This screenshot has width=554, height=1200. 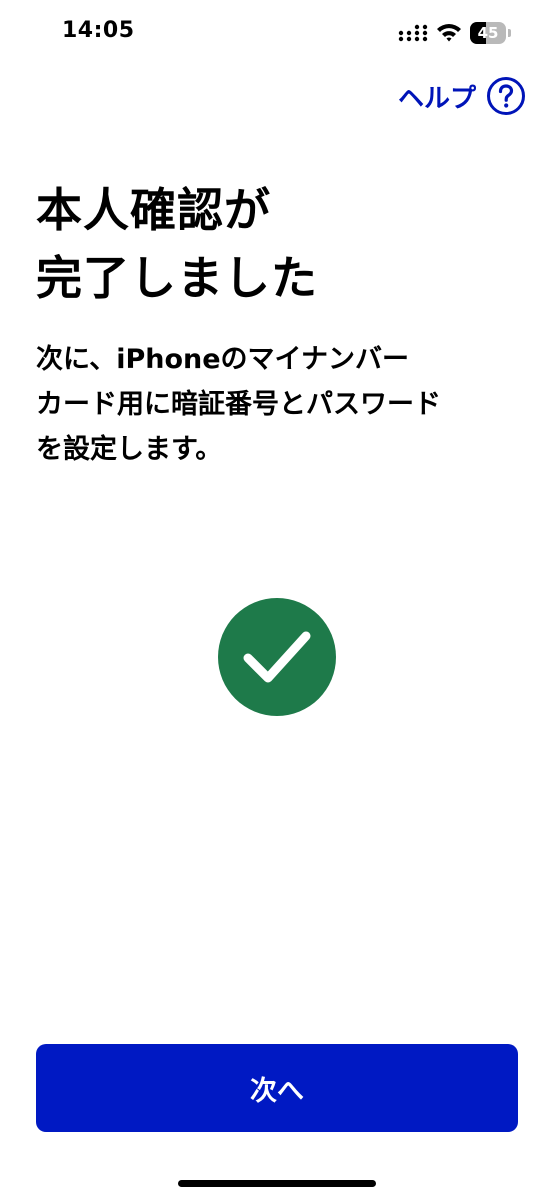 I want to click on page-title-line-2: 完了しました, so click(x=177, y=278).